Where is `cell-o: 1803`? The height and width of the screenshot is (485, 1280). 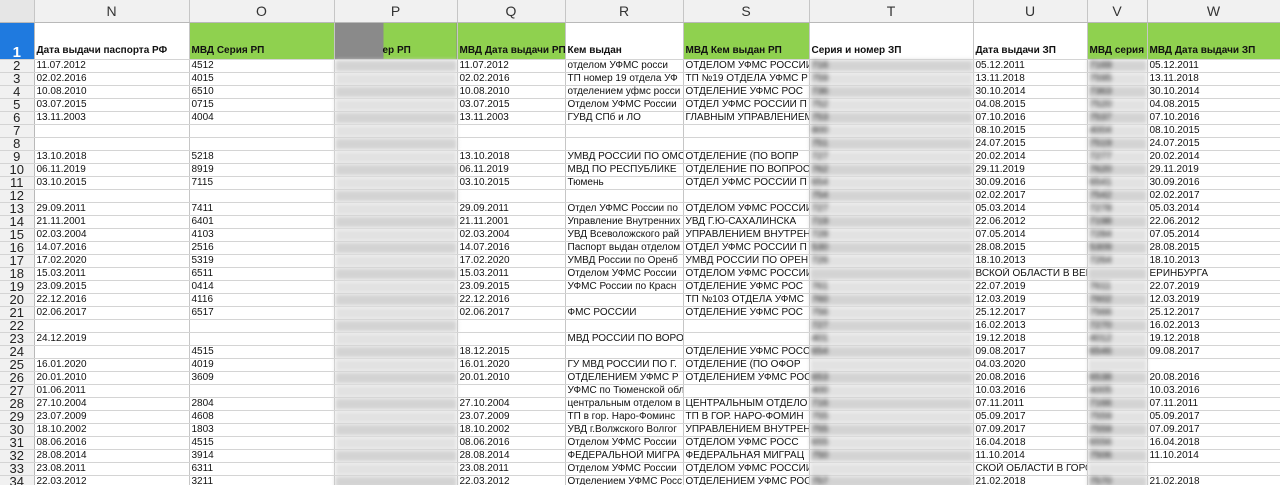 cell-o: 1803 is located at coordinates (262, 430).